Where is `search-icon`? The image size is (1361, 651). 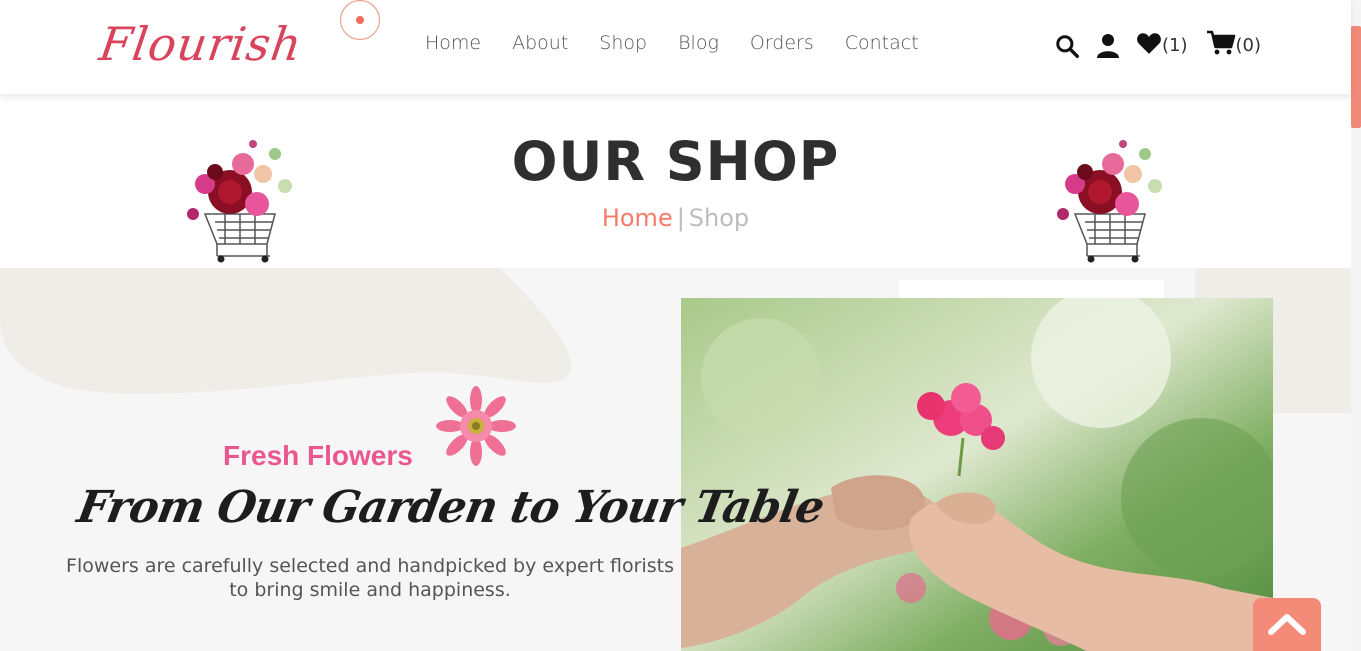
search-icon is located at coordinates (1067, 46).